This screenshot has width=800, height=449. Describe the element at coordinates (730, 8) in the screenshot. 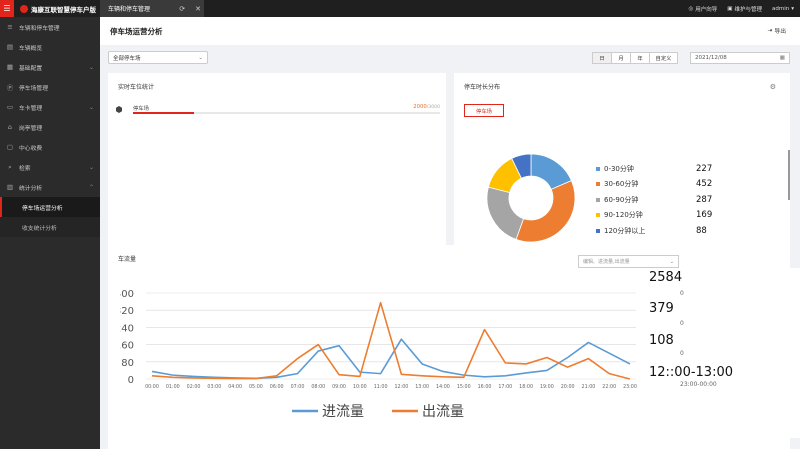

I see `maintenance-icon: ▣` at that location.